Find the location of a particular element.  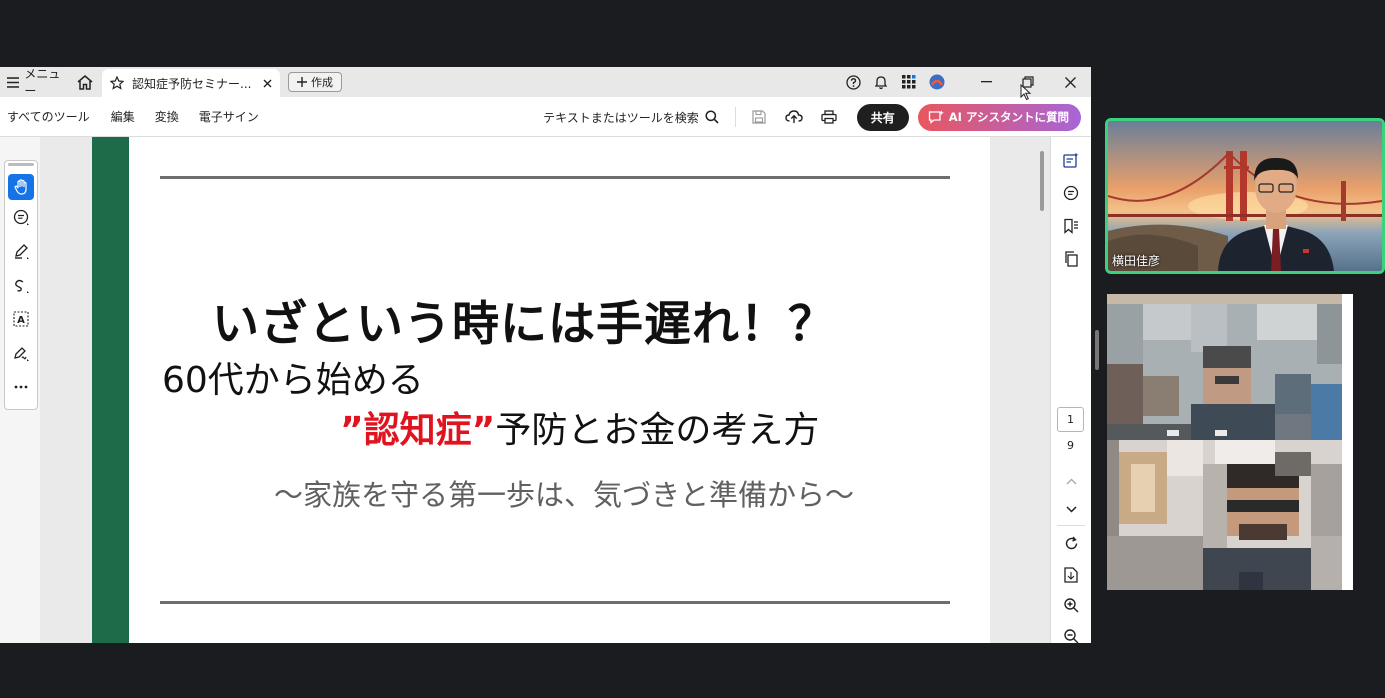

minimize-button is located at coordinates (986, 82).